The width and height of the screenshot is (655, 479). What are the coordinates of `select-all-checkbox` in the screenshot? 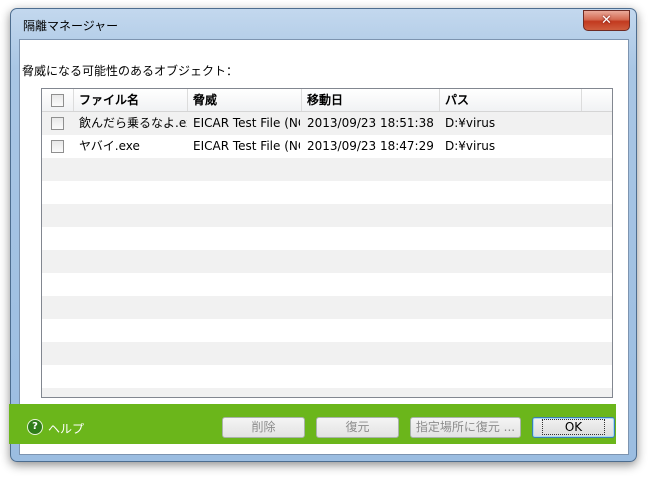 It's located at (57, 100).